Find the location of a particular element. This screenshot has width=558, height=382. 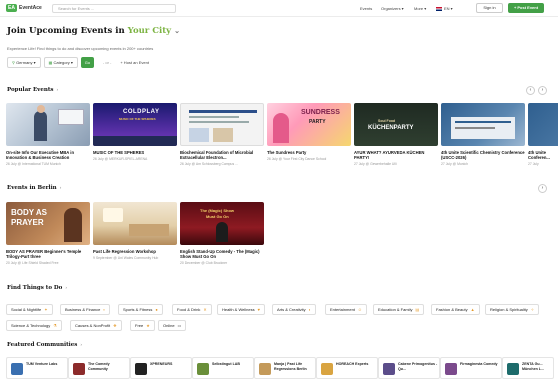

communities-heading: Featured Communities › is located at coordinates (44, 345).